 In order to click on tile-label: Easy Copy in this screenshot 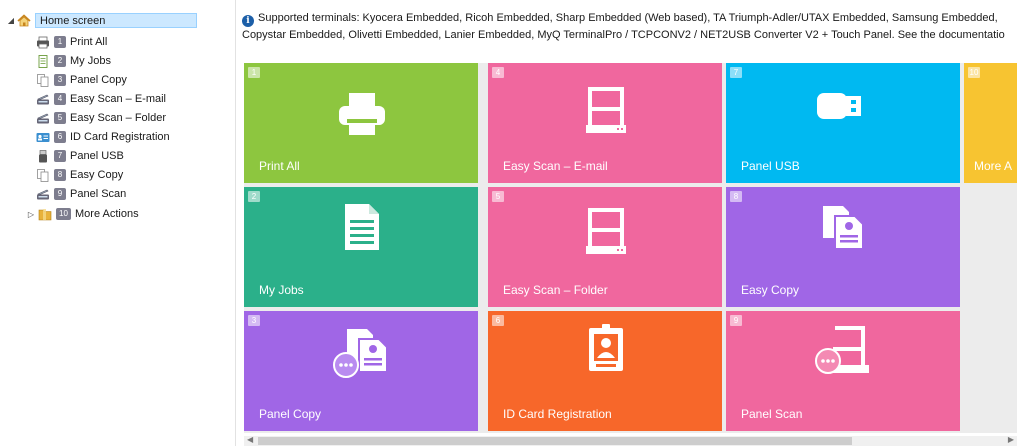, I will do `click(770, 290)`.